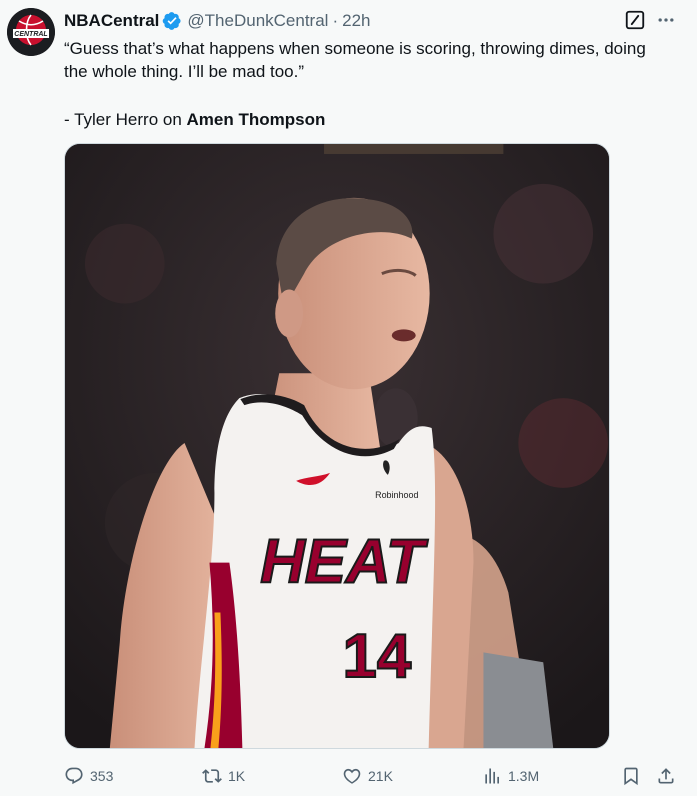  What do you see at coordinates (223, 776) in the screenshot?
I see `retweet-button: 1K` at bounding box center [223, 776].